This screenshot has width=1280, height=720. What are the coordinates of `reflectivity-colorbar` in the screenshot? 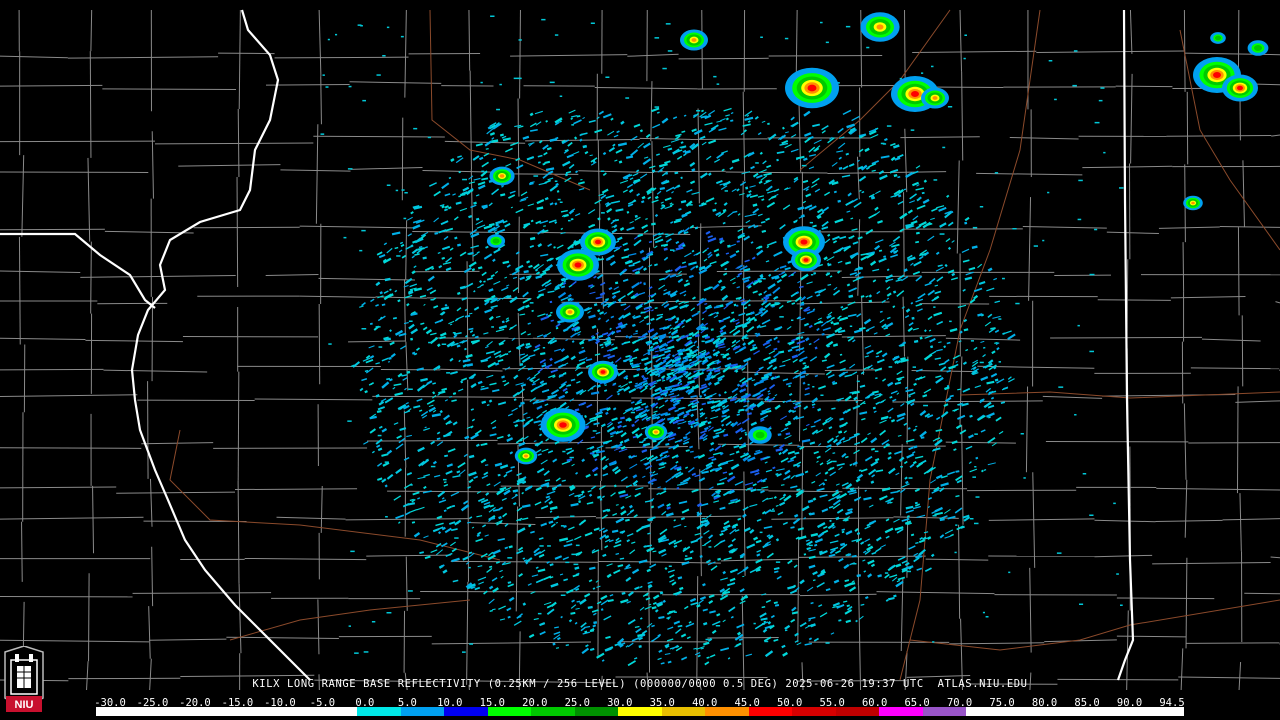 It's located at (640, 711).